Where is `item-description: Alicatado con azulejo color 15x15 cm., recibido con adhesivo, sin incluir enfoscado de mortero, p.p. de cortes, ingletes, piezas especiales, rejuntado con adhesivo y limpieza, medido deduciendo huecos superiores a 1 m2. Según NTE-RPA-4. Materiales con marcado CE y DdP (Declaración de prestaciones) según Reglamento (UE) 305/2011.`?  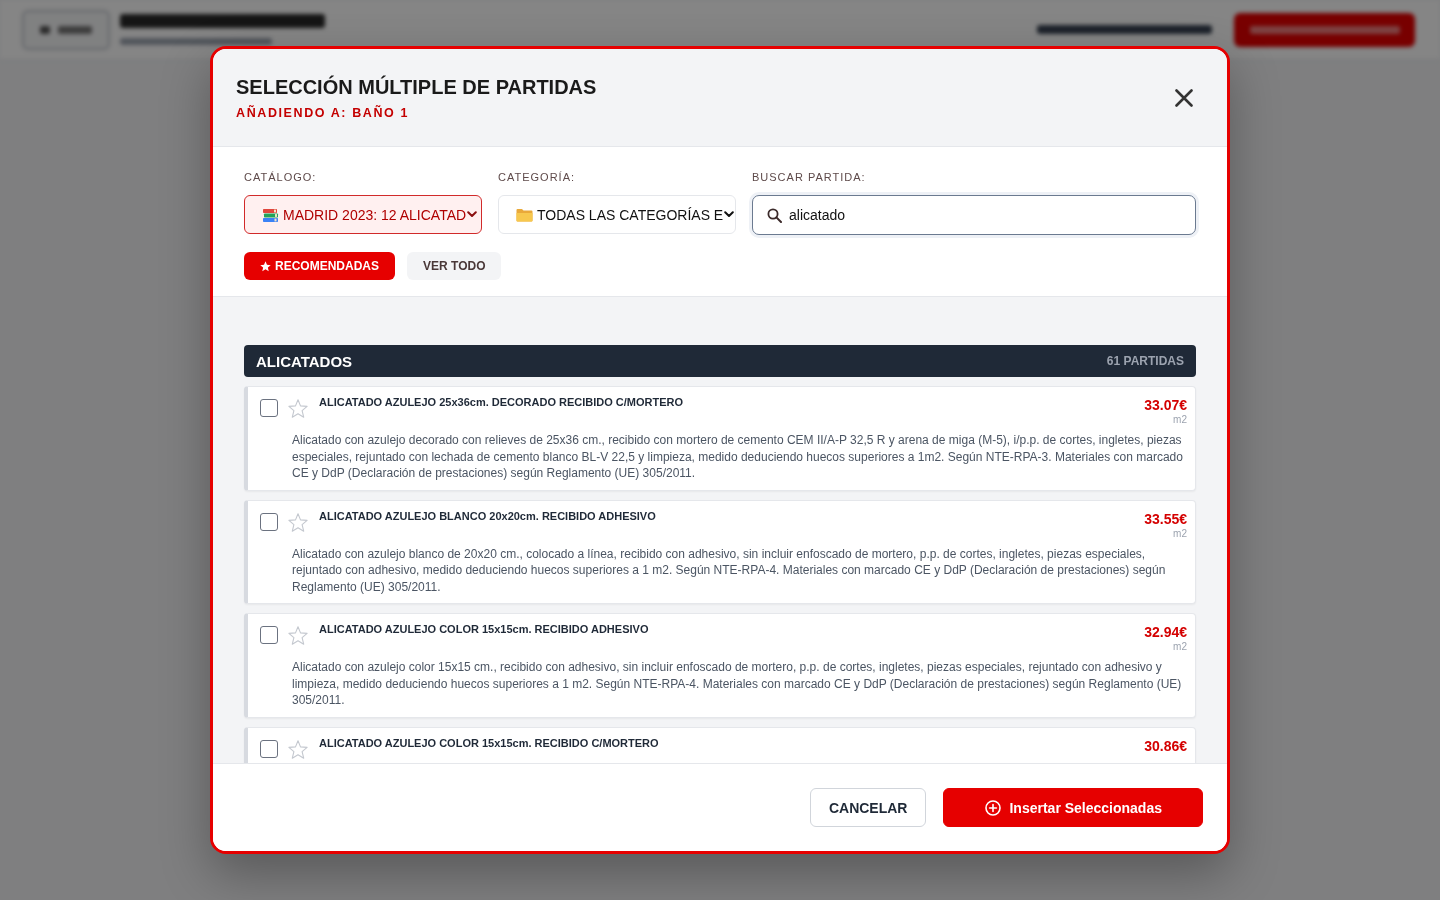
item-description: Alicatado con azulejo color 15x15 cm., recibido con adhesivo, sin incluir enfoscado de mortero, p.p. de cortes, ingletes, piezas especiales, rejuntado con adhesivo y limpieza, medido deduciendo huecos superiores a 1 m2. Según NTE-RPA-4. Materiales con marcado CE y DdP (Declaración de prestaciones) según Reglamento (UE) 305/2011. is located at coordinates (737, 684).